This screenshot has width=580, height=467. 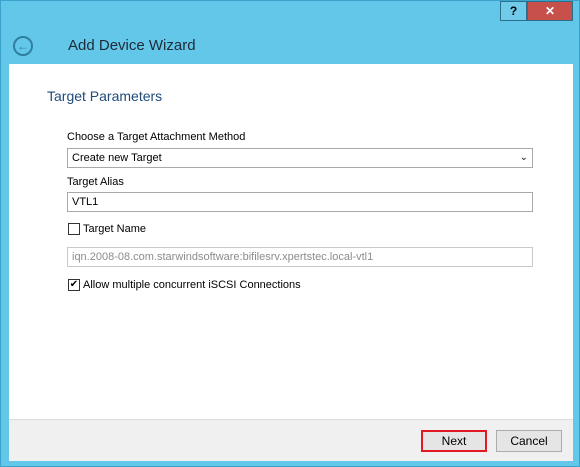 I want to click on back-button: ←, so click(x=23, y=46).